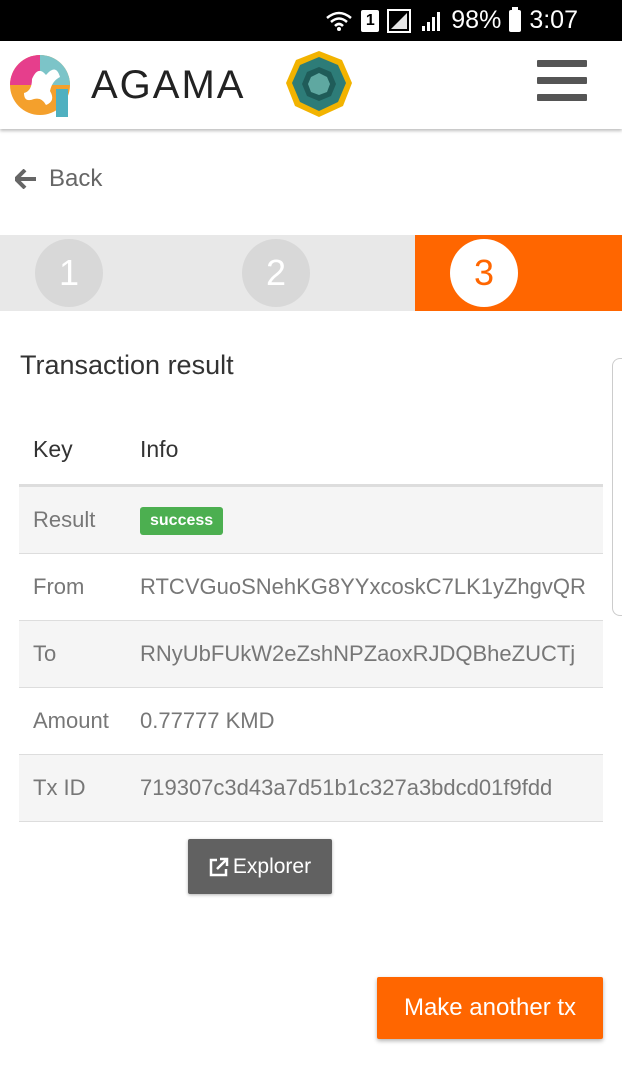 The height and width of the screenshot is (1083, 622). What do you see at coordinates (617, 487) in the screenshot?
I see `side-scroll-tab` at bounding box center [617, 487].